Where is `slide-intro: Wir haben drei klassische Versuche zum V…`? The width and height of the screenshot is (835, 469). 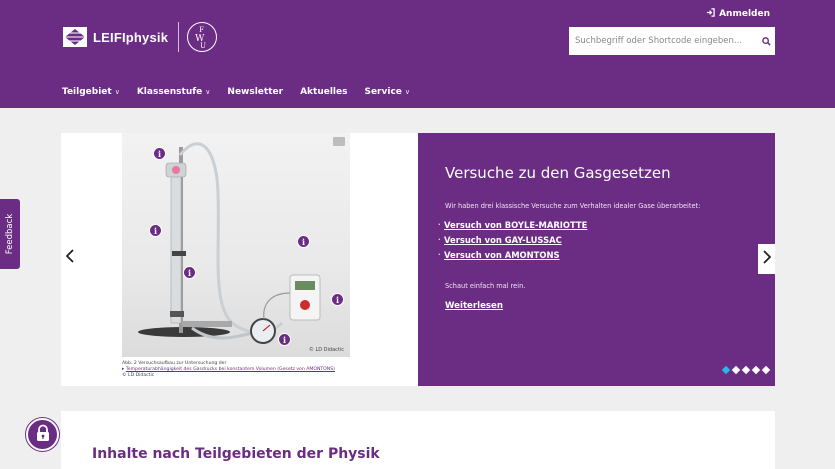 slide-intro: Wir haben drei klassische Versuche zum V… is located at coordinates (573, 206).